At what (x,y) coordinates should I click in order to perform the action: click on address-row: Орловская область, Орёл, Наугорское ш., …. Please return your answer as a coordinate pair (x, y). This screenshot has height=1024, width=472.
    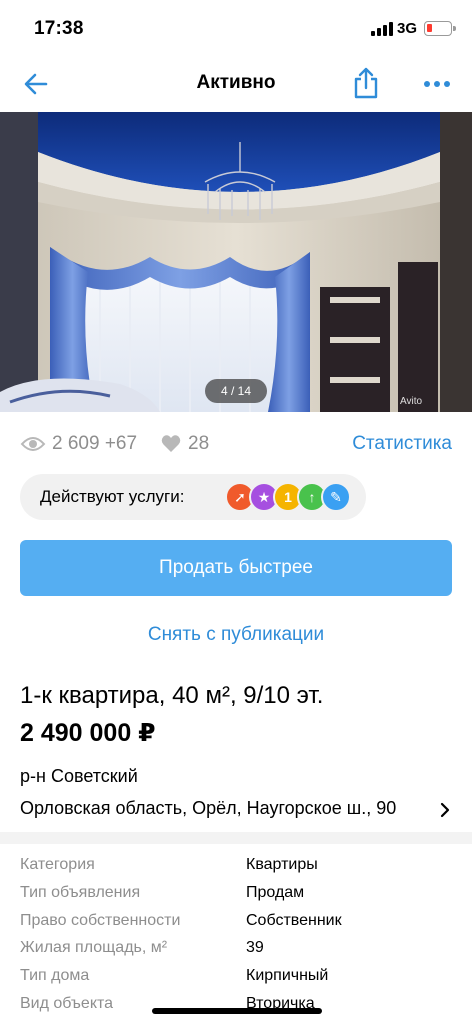
    Looking at the image, I should click on (236, 809).